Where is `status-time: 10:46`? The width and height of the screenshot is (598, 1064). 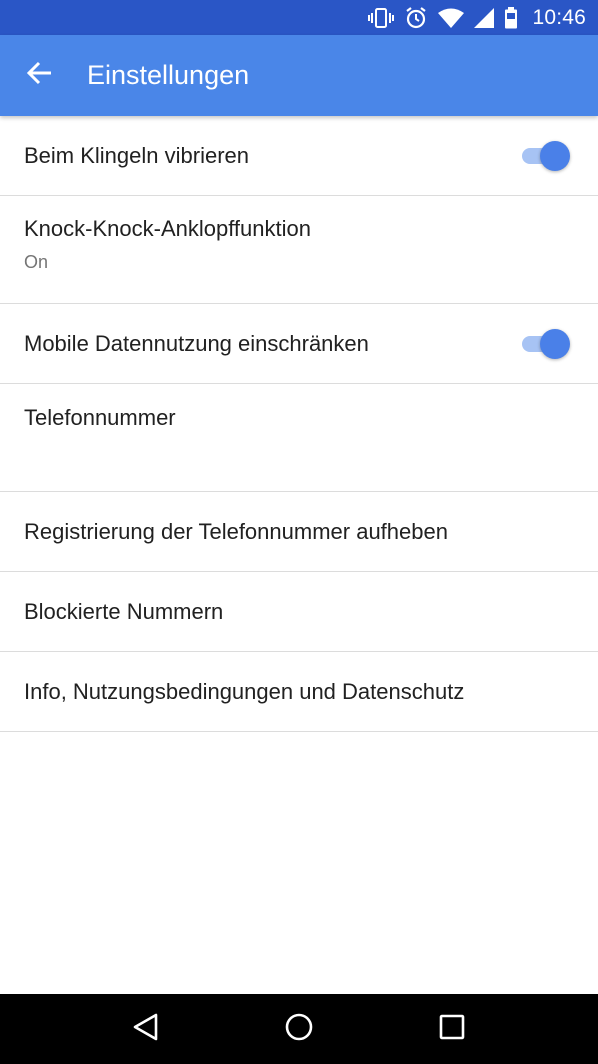
status-time: 10:46 is located at coordinates (559, 17).